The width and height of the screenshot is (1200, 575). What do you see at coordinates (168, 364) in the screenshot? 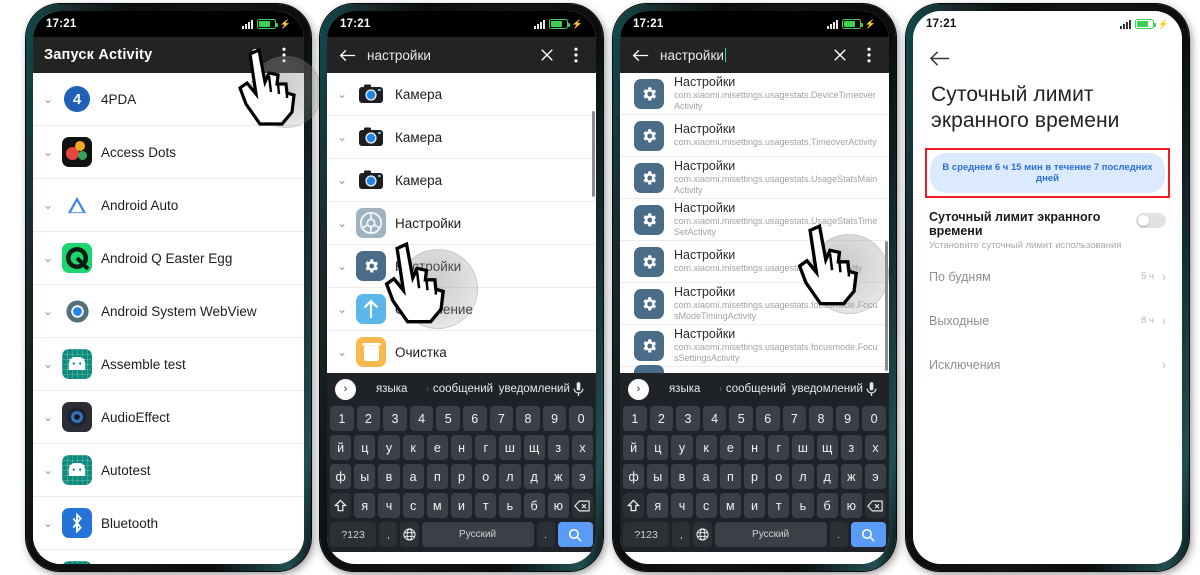
I see `list-item: ⌄ Assemble test` at bounding box center [168, 364].